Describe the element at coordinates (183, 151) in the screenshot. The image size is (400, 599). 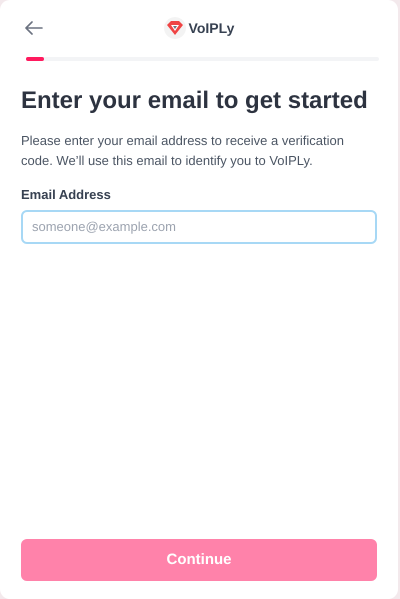
I see `description: Please enter your email address to receive a verification code. We’ll use this email to identify you to VoIPLy.` at that location.